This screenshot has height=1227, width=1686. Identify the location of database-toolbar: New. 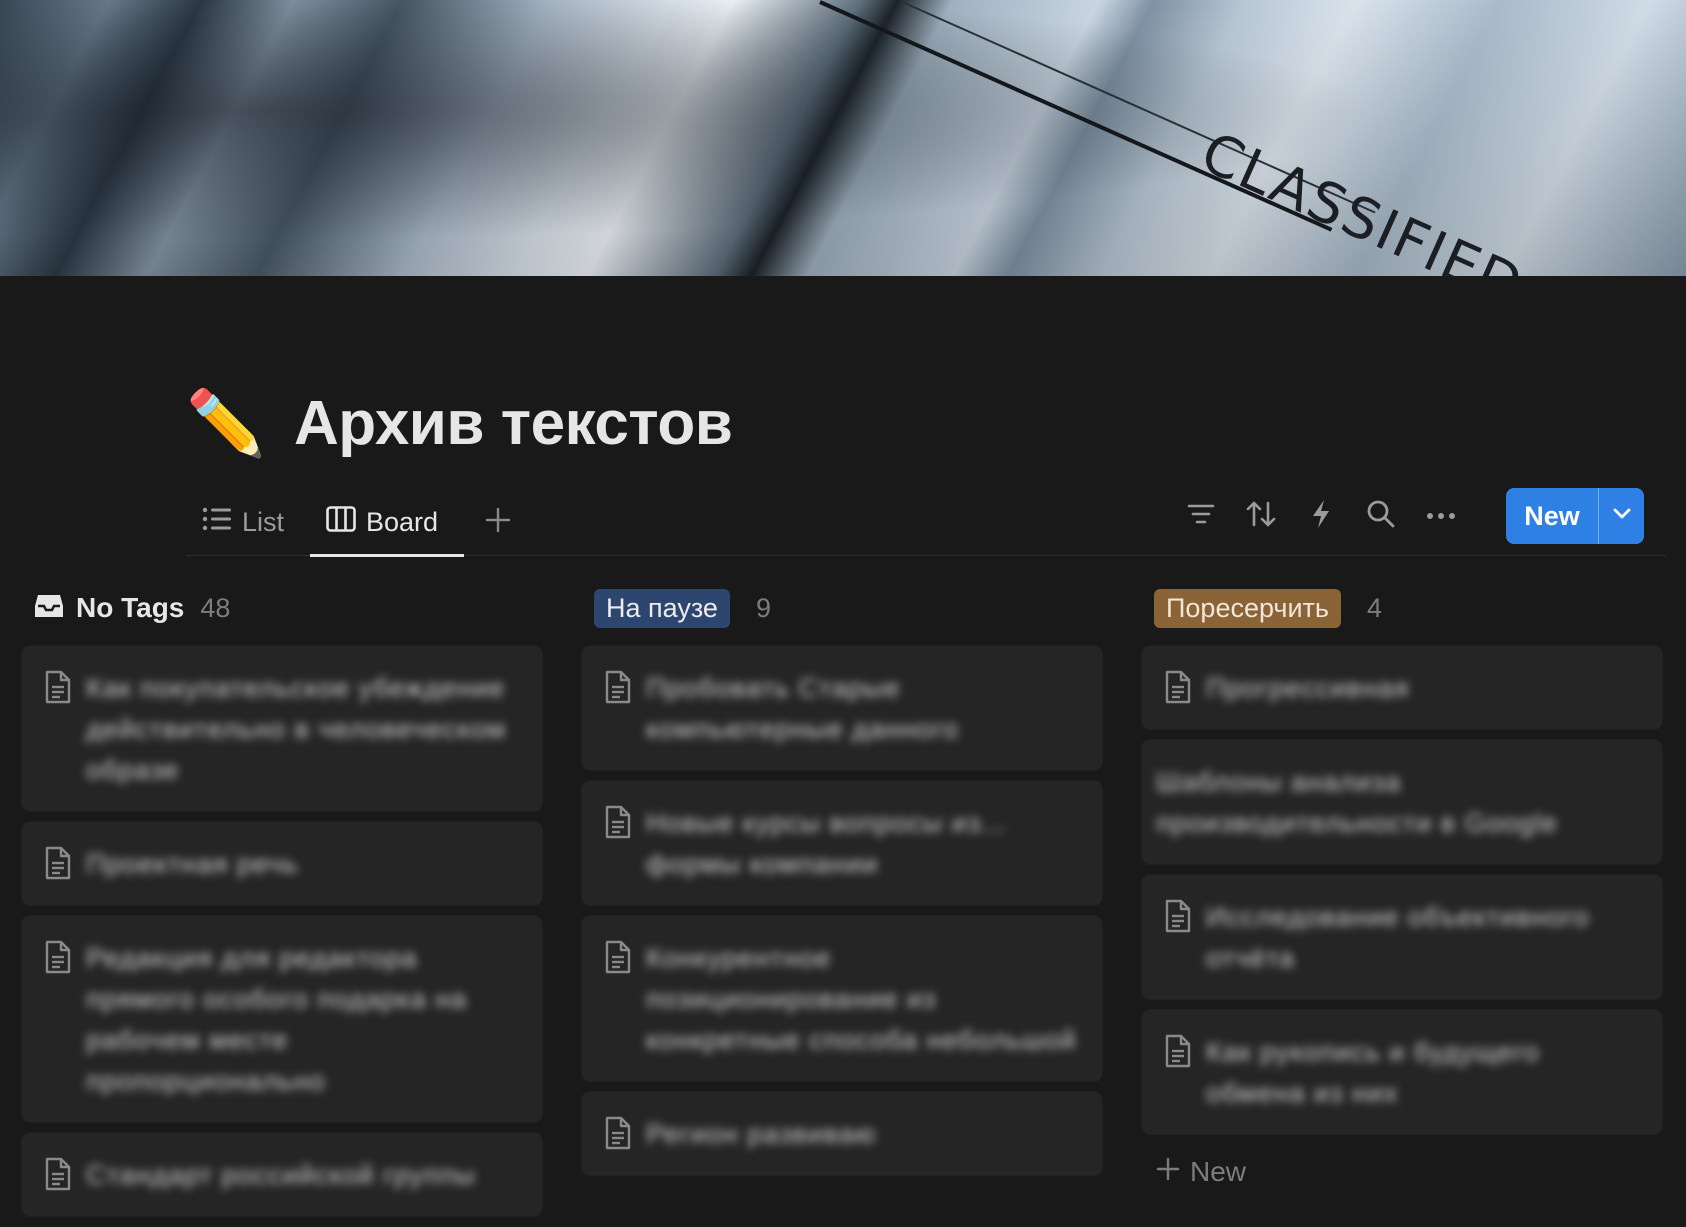
(1410, 516).